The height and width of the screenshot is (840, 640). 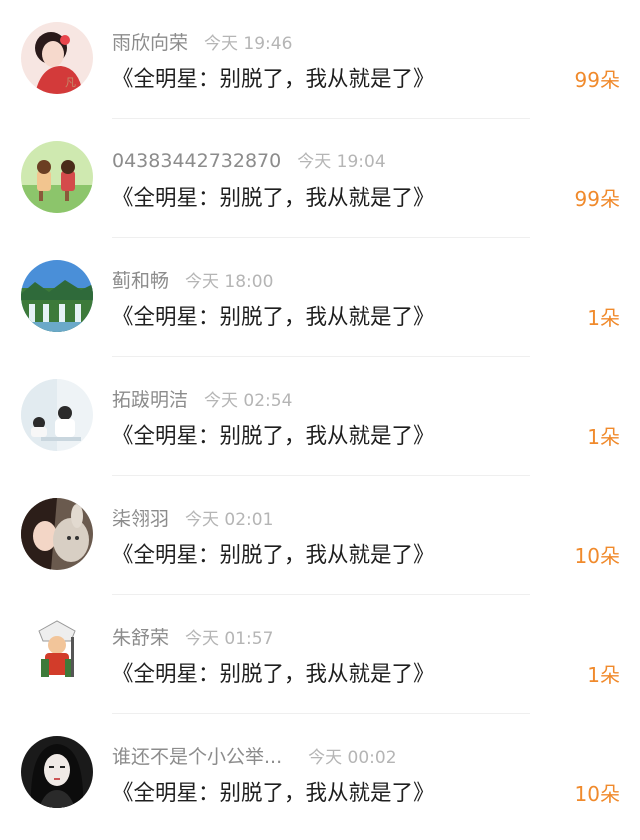 What do you see at coordinates (229, 639) in the screenshot?
I see `timestamp: 今天 01:57` at bounding box center [229, 639].